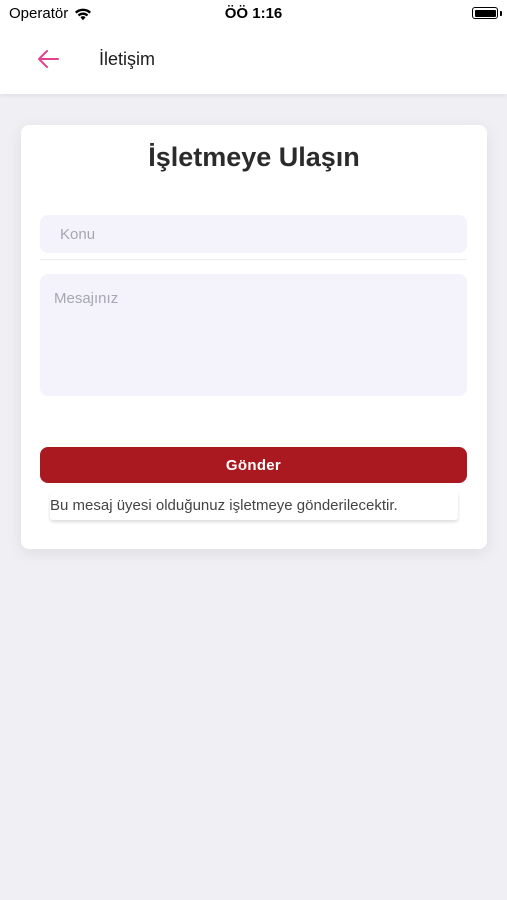  Describe the element at coordinates (253, 60) in the screenshot. I see `app-bar: İletişim` at that location.